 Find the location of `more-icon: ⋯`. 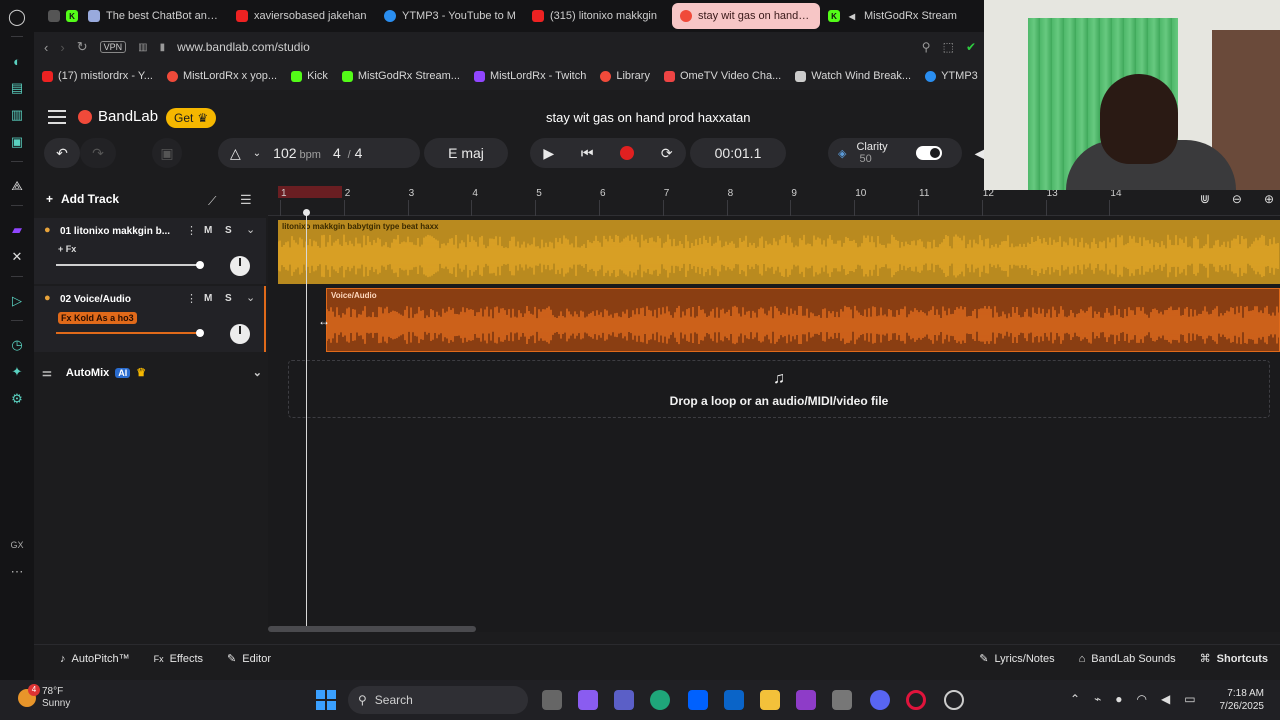

more-icon: ⋯ is located at coordinates (17, 572).